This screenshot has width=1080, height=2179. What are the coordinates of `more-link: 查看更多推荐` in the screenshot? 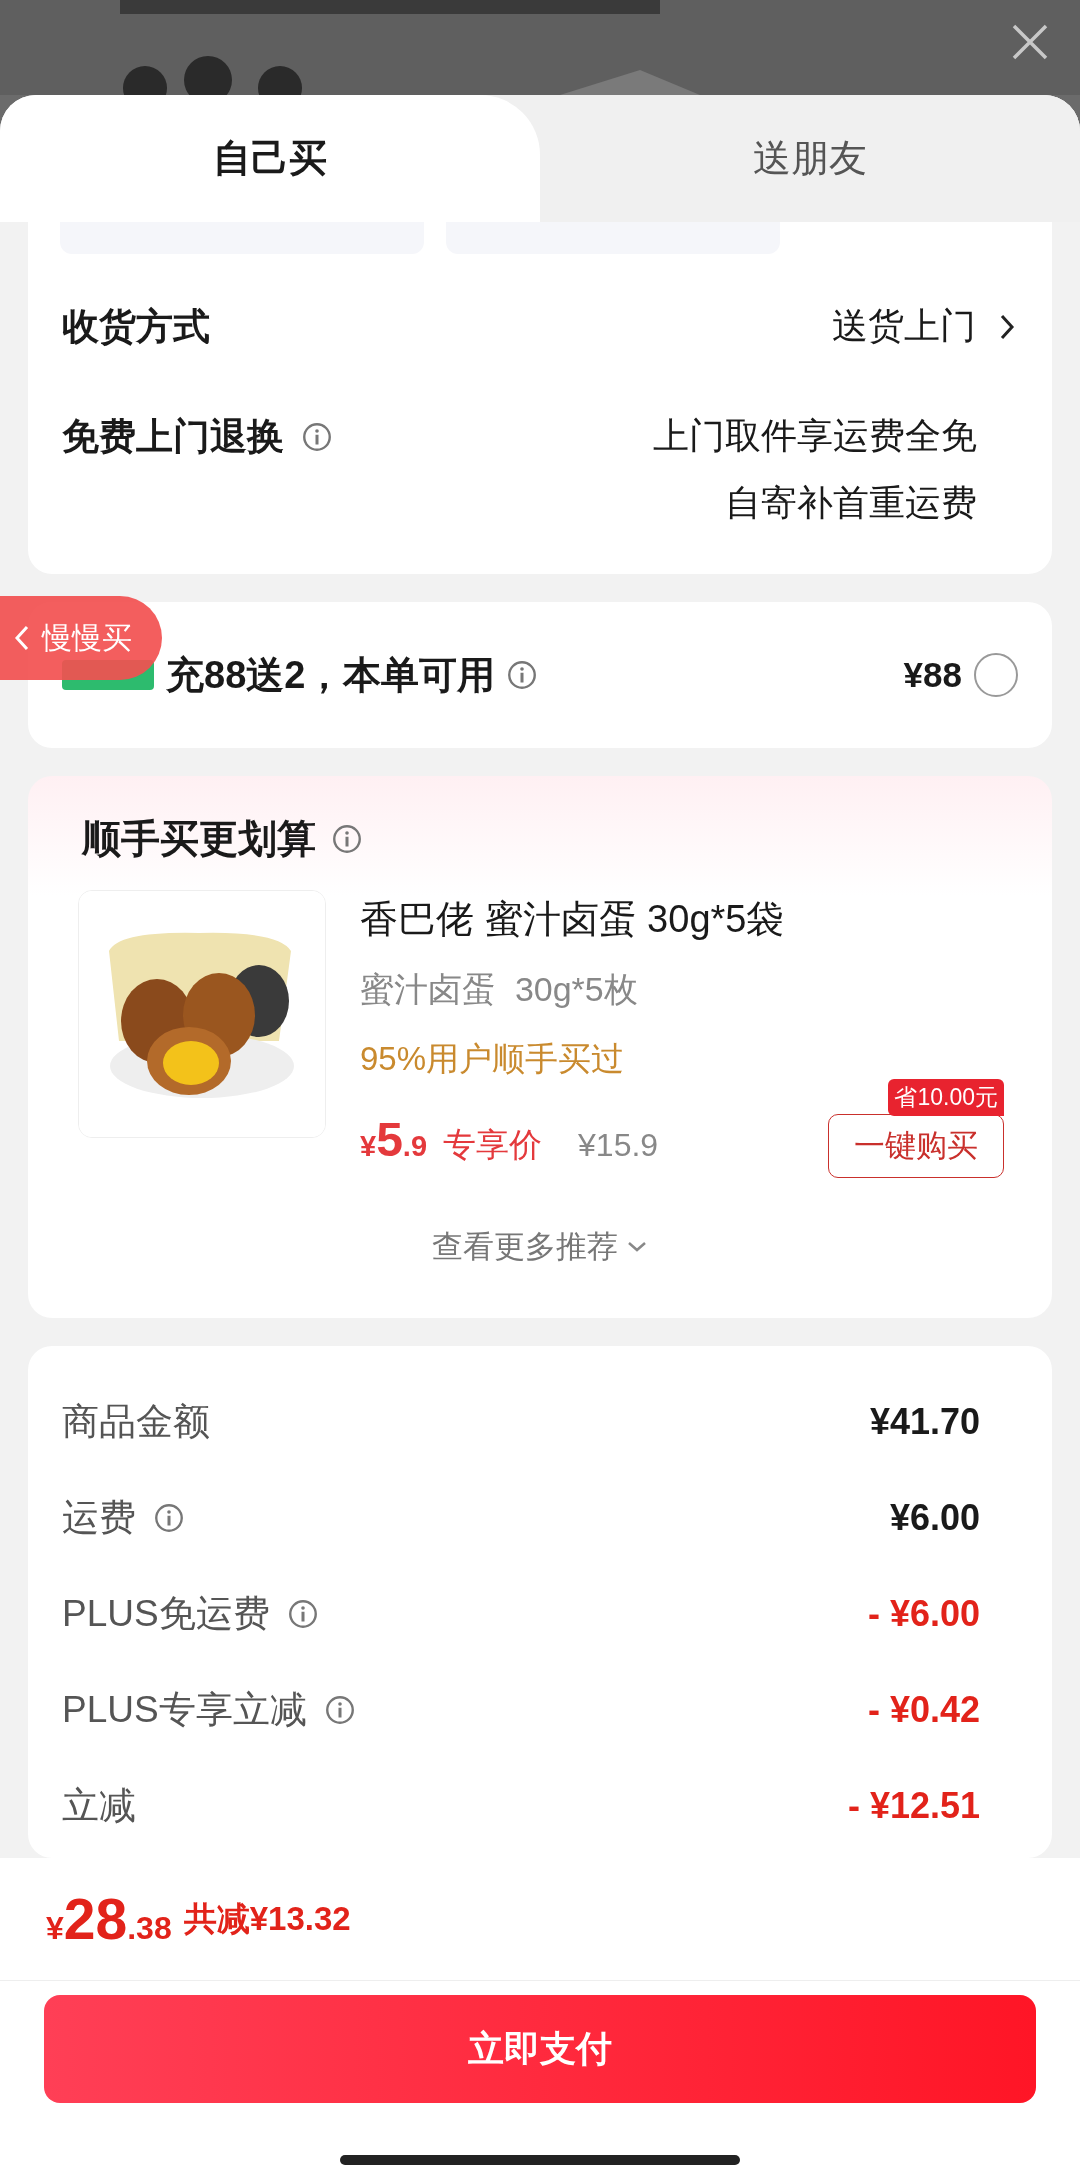 It's located at (540, 1247).